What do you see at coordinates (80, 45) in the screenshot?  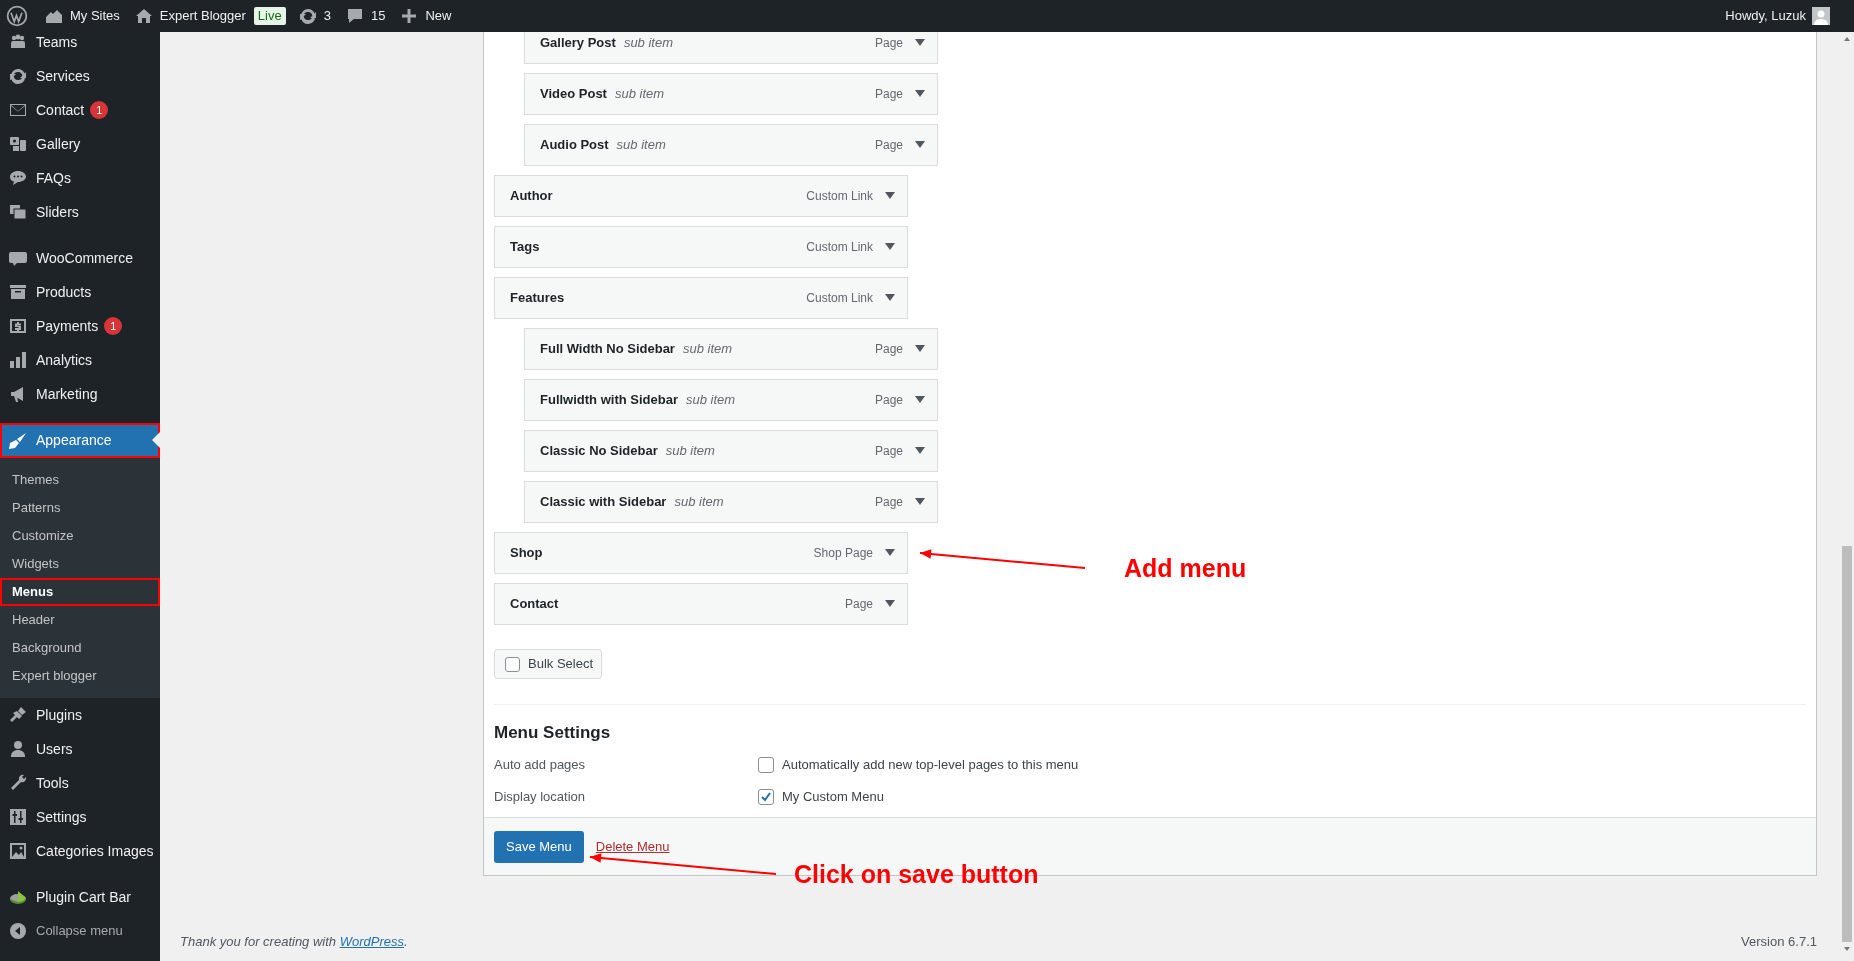 I see `sidebar-item: Teams` at bounding box center [80, 45].